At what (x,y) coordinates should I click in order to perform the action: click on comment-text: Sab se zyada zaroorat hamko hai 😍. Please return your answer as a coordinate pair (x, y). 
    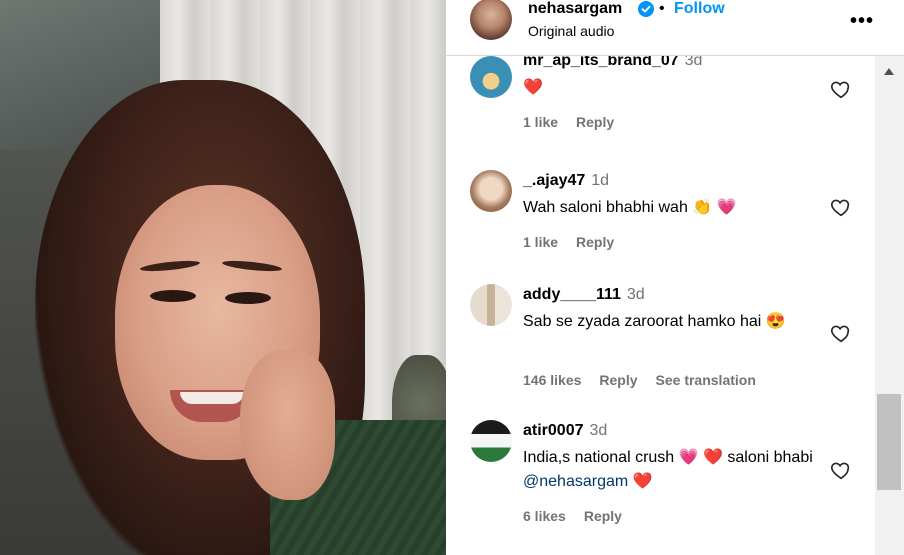
    Looking at the image, I should click on (654, 321).